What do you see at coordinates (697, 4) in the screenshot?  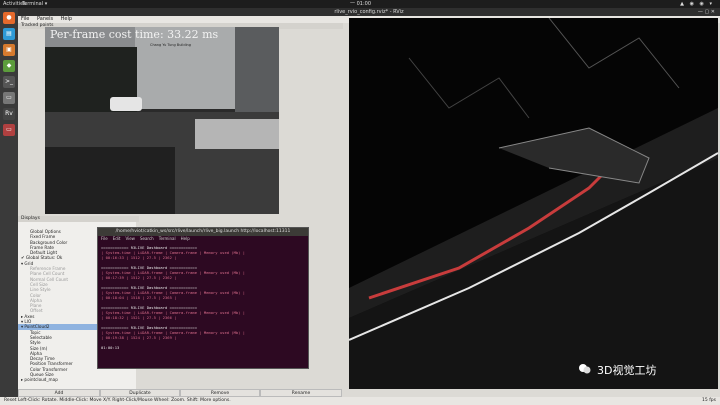 I see `system-tray: ▲ ◉ ◉ ▾` at bounding box center [697, 4].